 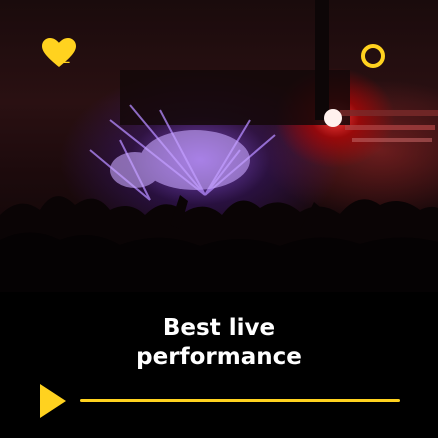 I want to click on play-icon, so click(x=53, y=401).